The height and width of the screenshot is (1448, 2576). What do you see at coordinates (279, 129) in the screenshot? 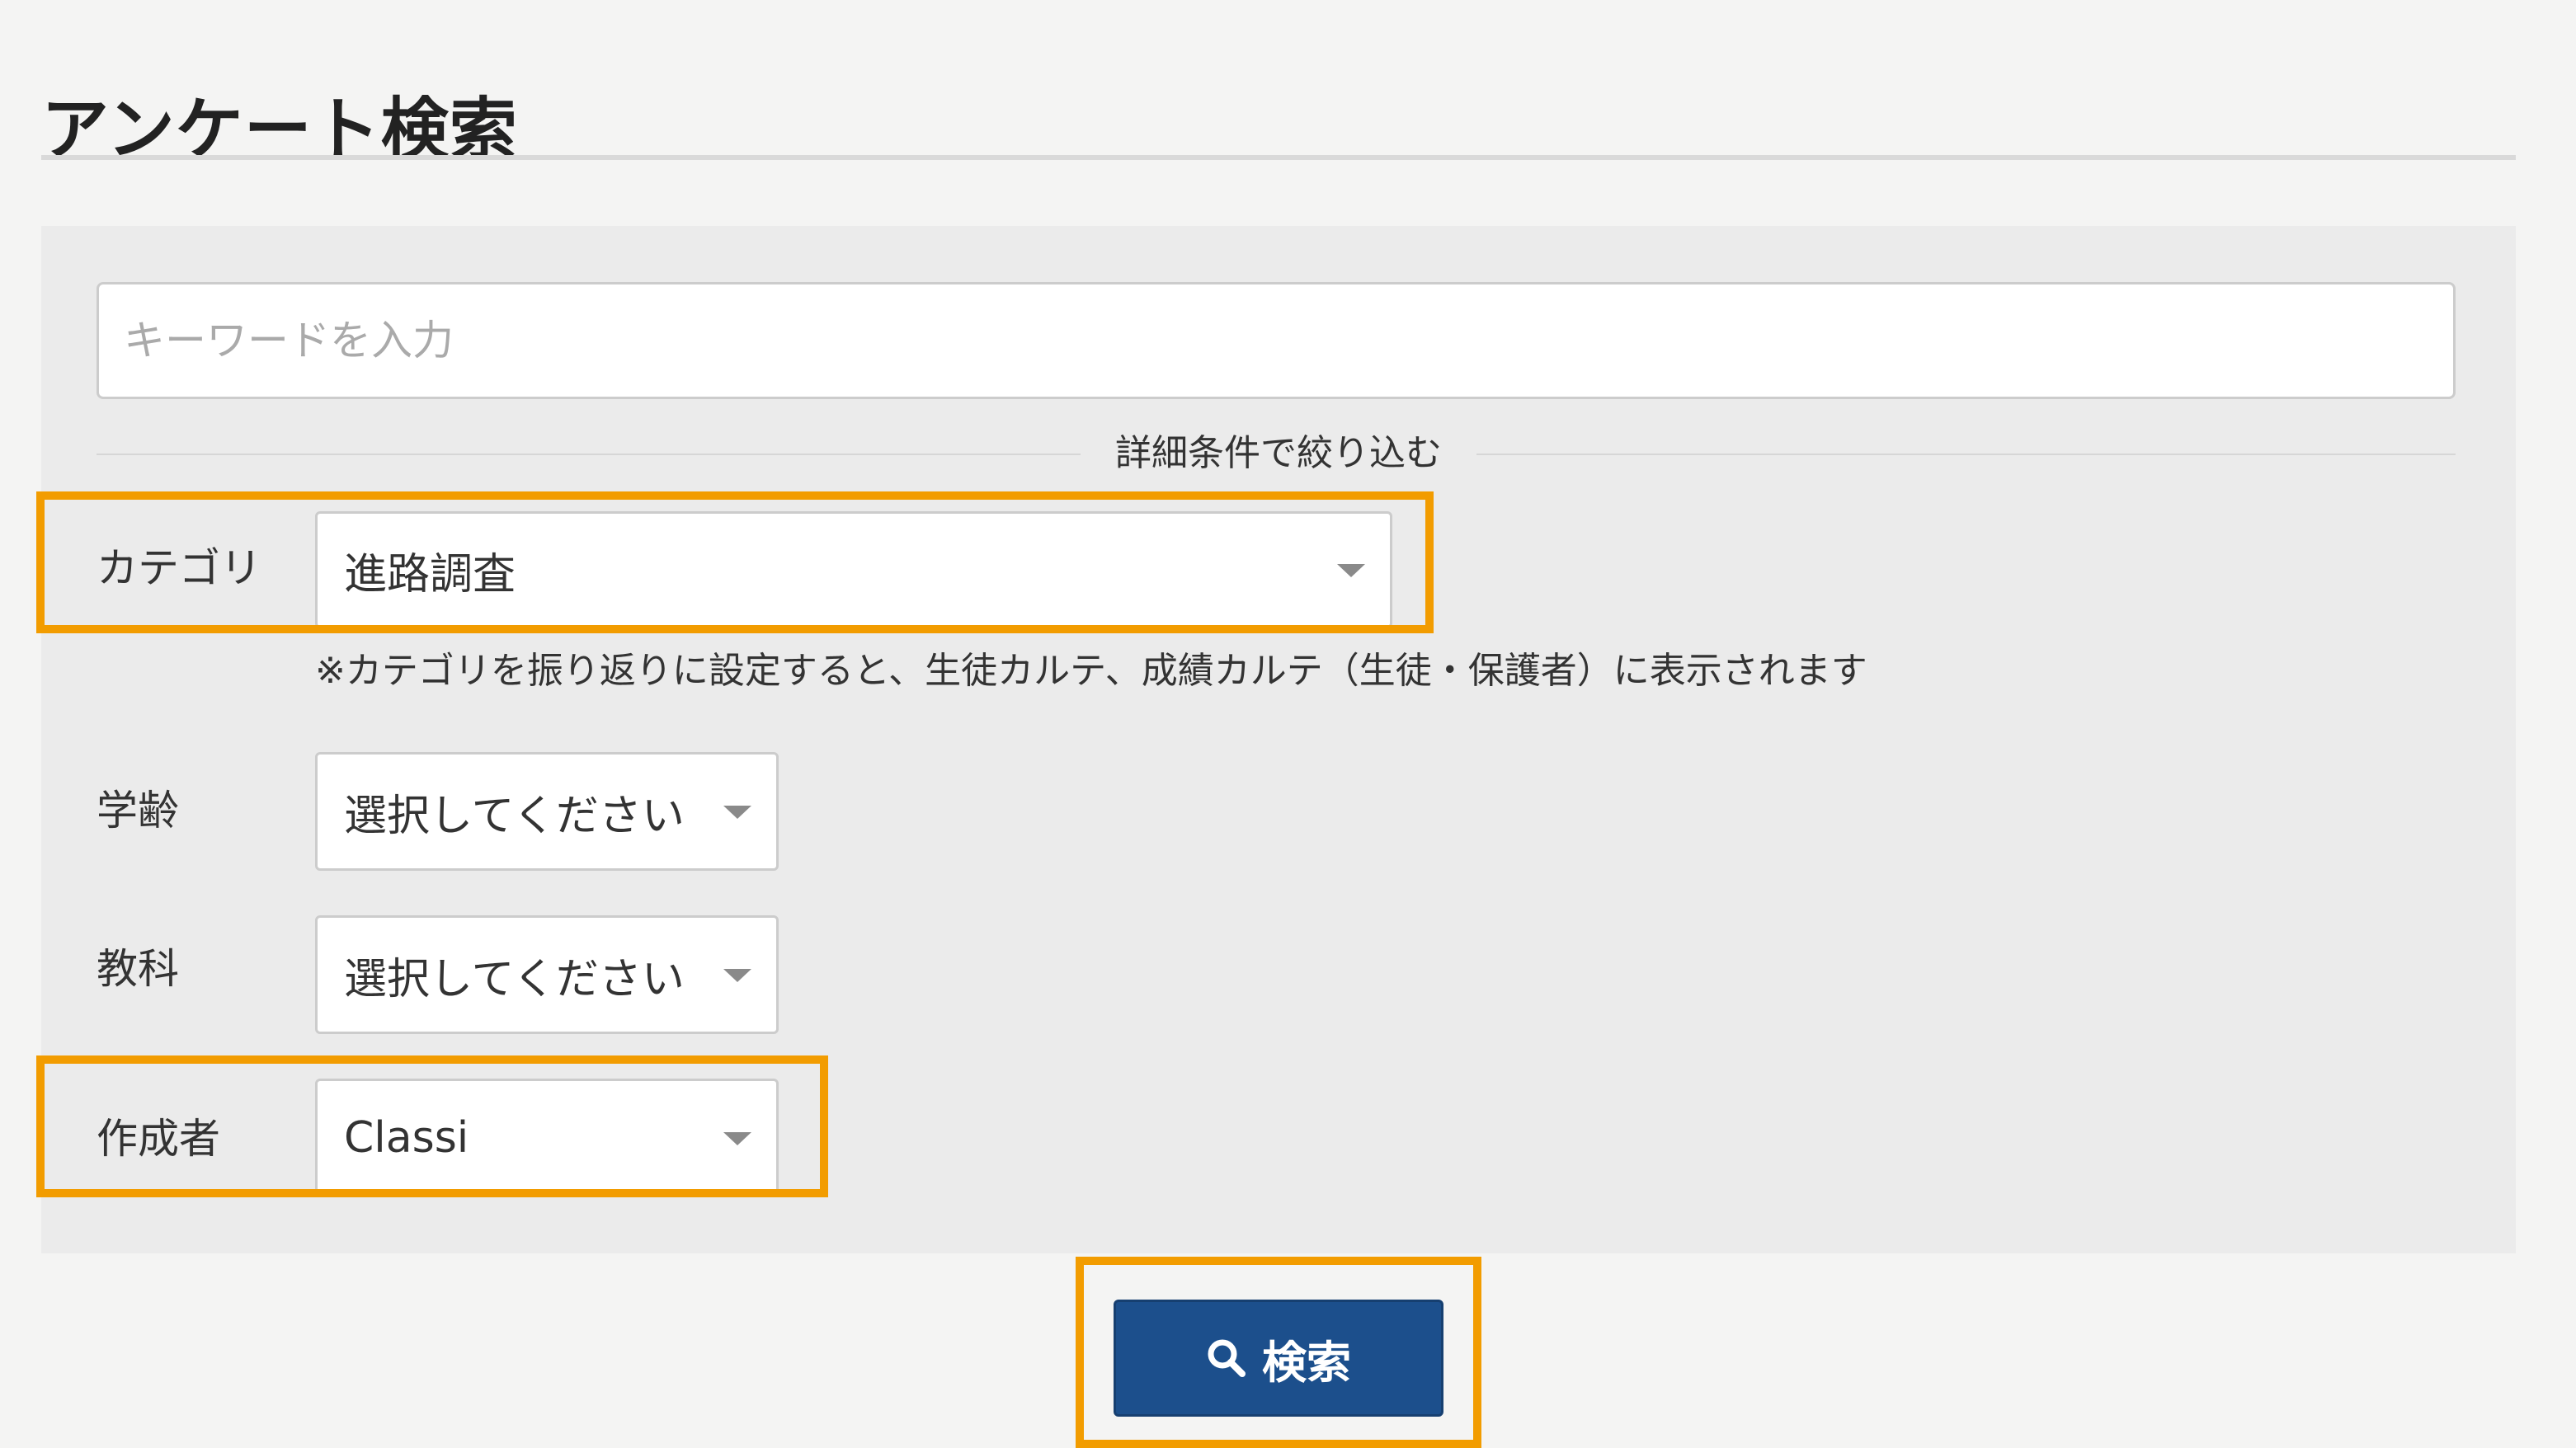
I see `page-title: アンケート検索` at bounding box center [279, 129].